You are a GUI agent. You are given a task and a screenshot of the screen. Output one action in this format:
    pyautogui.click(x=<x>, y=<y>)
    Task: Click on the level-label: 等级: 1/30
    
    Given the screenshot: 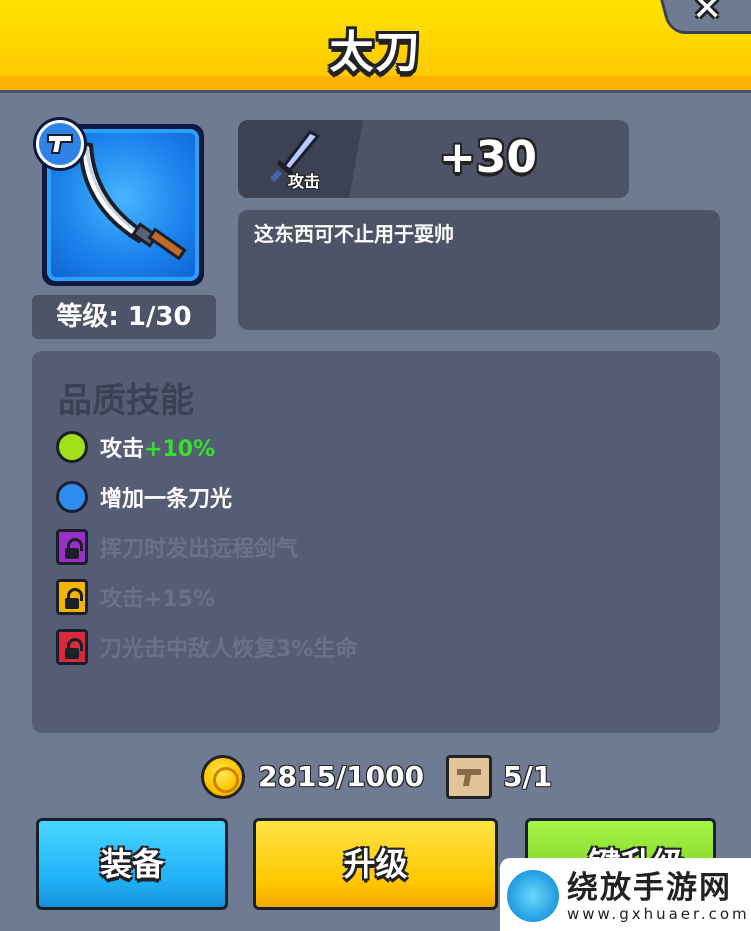 What is the action you would take?
    pyautogui.click(x=124, y=317)
    